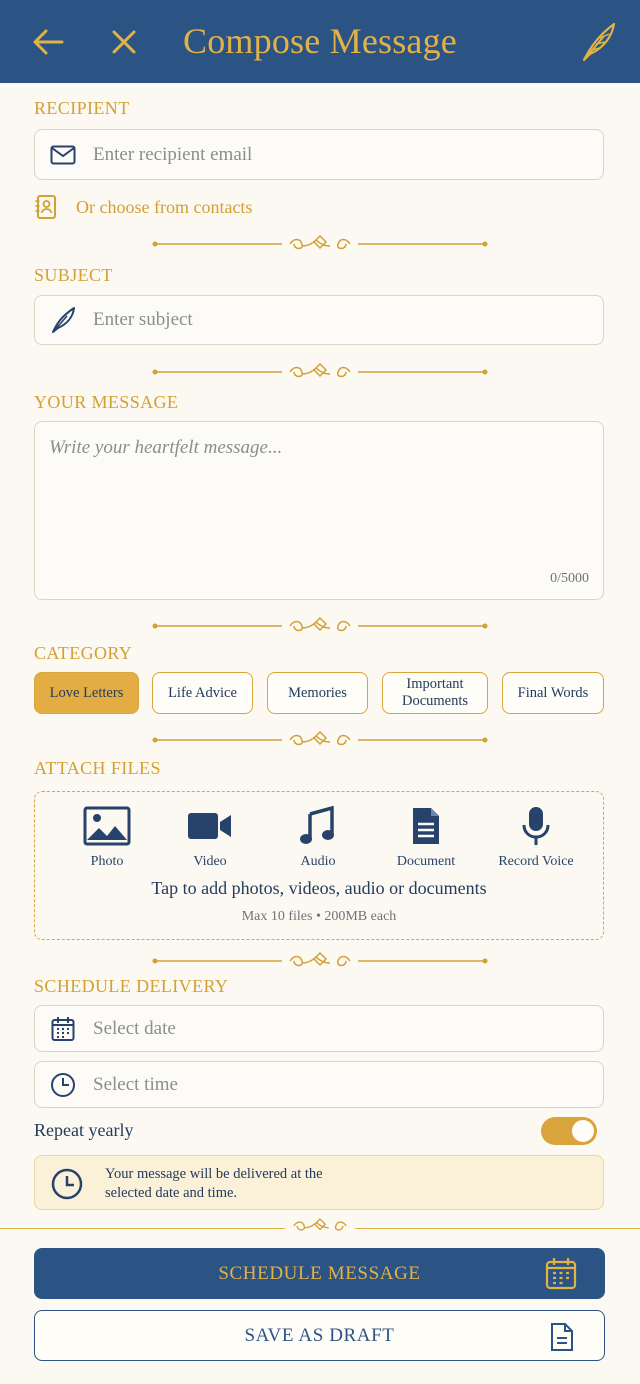  I want to click on quill-button, so click(598, 42).